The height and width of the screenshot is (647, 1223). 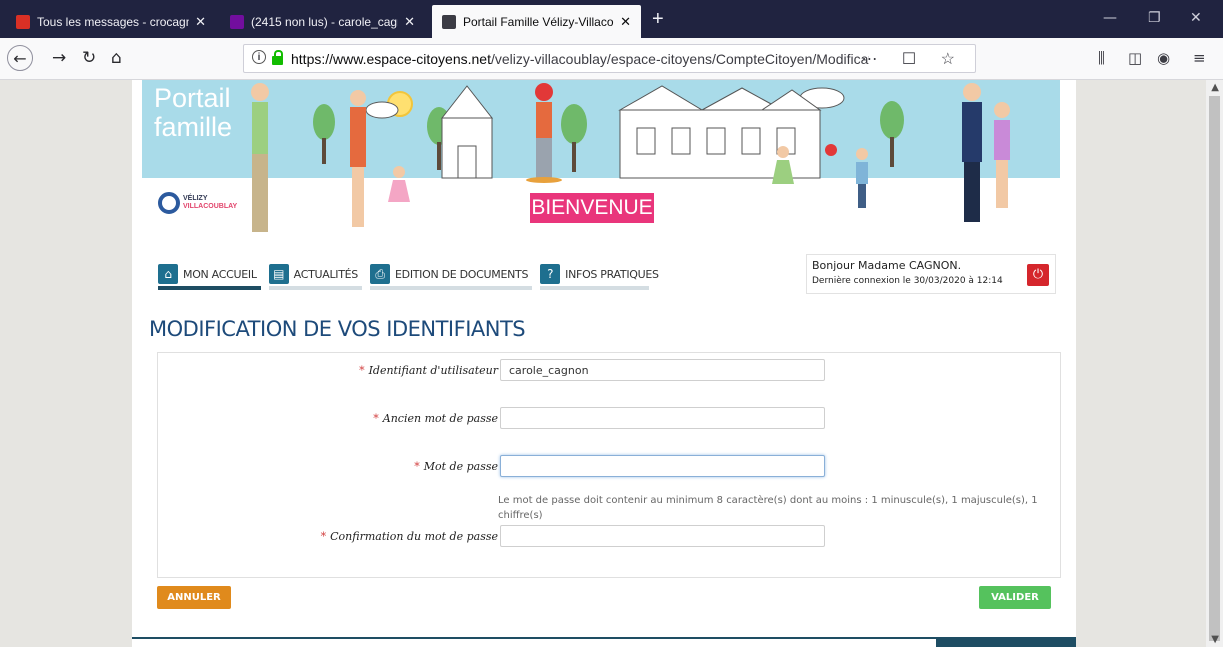 I want to click on nav-item-label: Mon accueil, so click(x=220, y=274).